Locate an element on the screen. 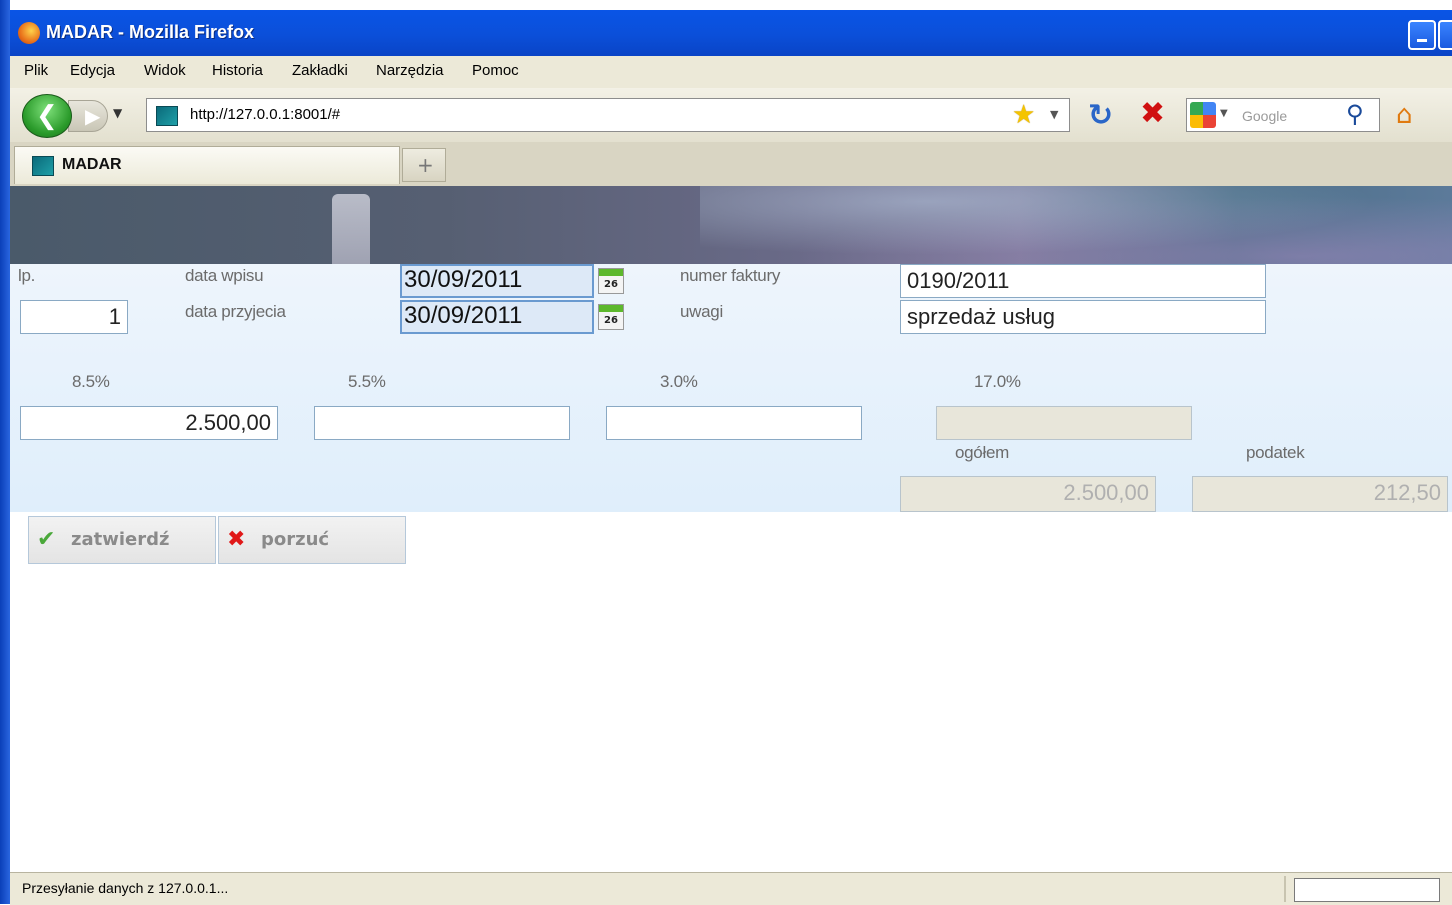 Image resolution: width=1452 pixels, height=905 pixels. plus-icon: + is located at coordinates (425, 165).